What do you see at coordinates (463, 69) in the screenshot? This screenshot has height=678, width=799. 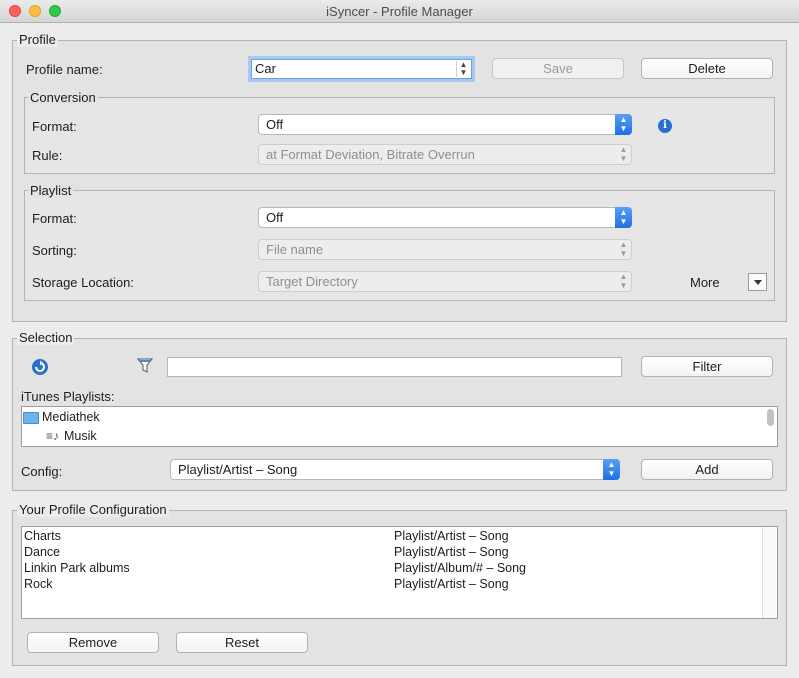 I see `profile-name-stepper-icon: ▲ ▼` at bounding box center [463, 69].